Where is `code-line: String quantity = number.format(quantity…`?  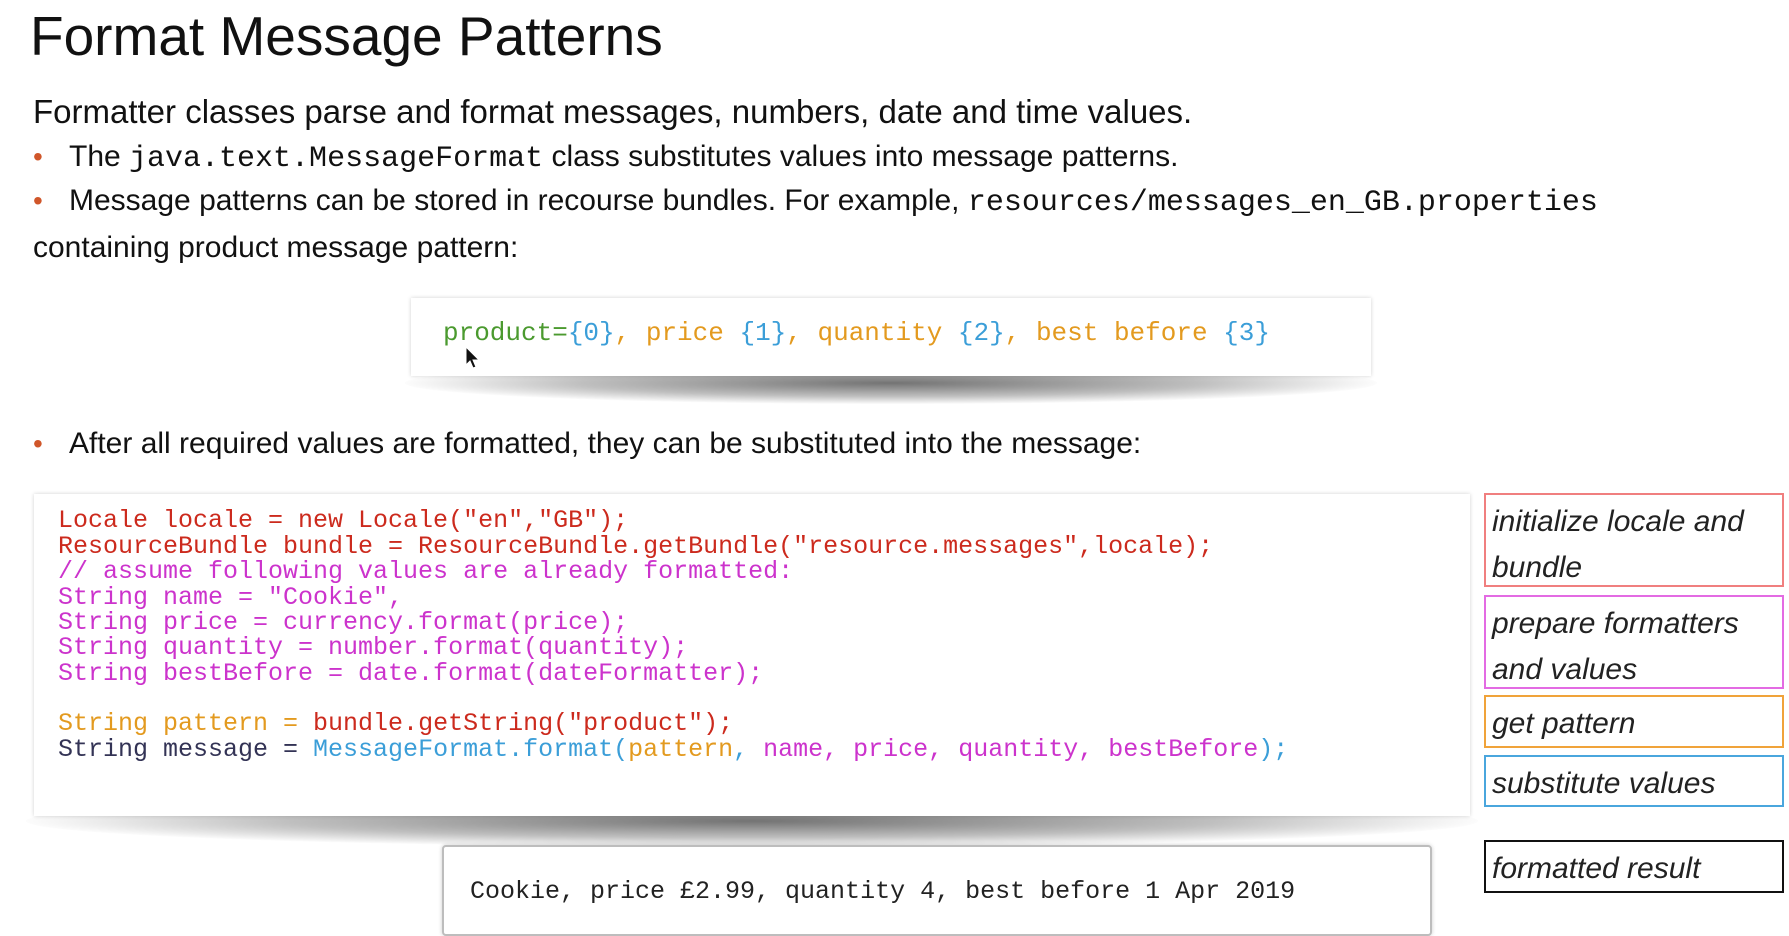
code-line: String quantity = number.format(quantity… is located at coordinates (373, 647).